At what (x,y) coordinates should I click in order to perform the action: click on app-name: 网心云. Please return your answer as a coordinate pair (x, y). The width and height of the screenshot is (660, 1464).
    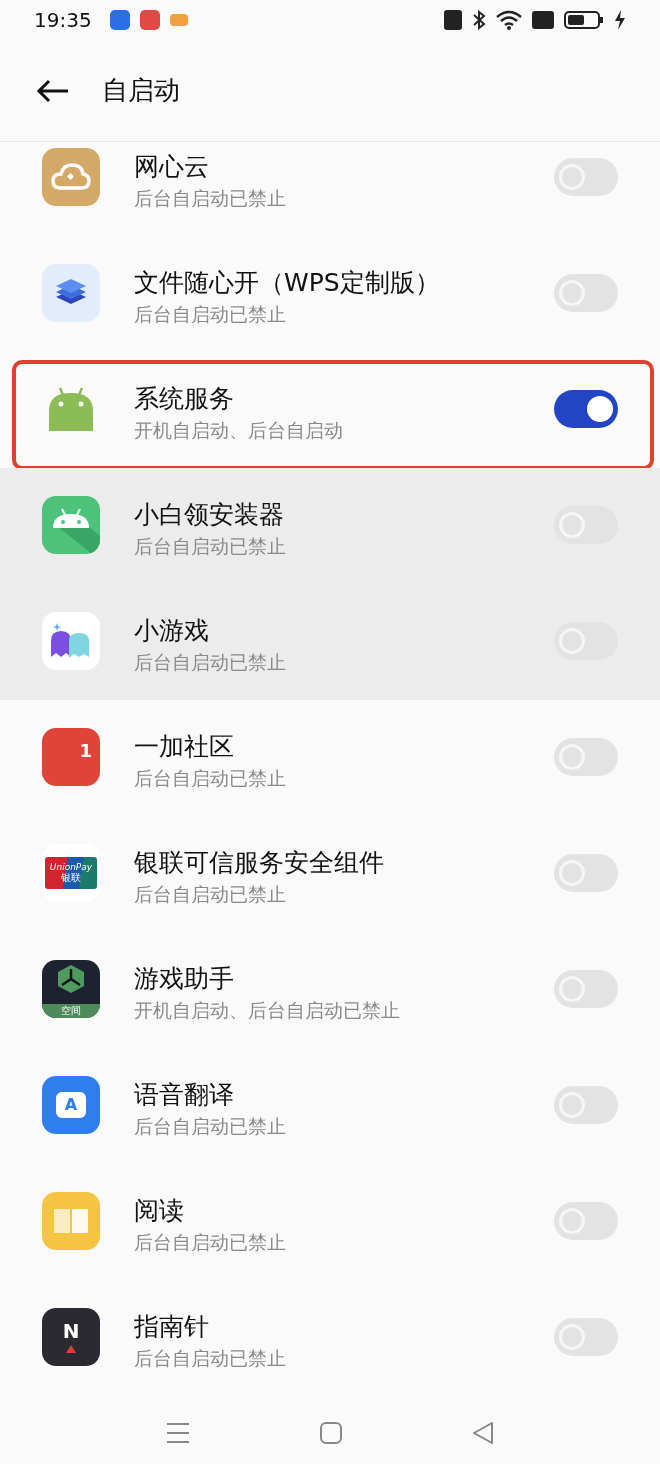
    Looking at the image, I should click on (172, 167).